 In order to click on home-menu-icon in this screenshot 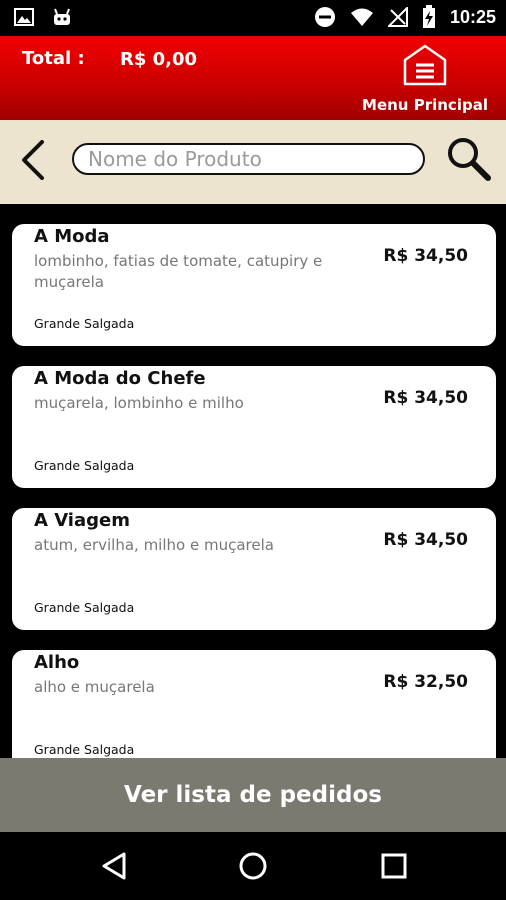, I will do `click(425, 65)`.